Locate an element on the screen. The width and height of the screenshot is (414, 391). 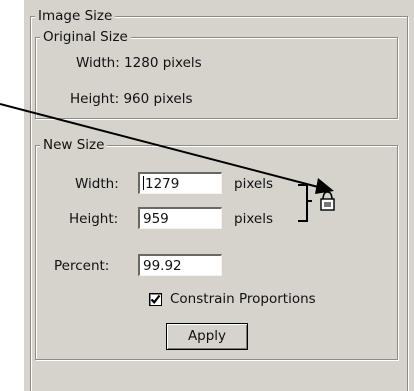
constrain-proportions-checkbox is located at coordinates (155, 299).